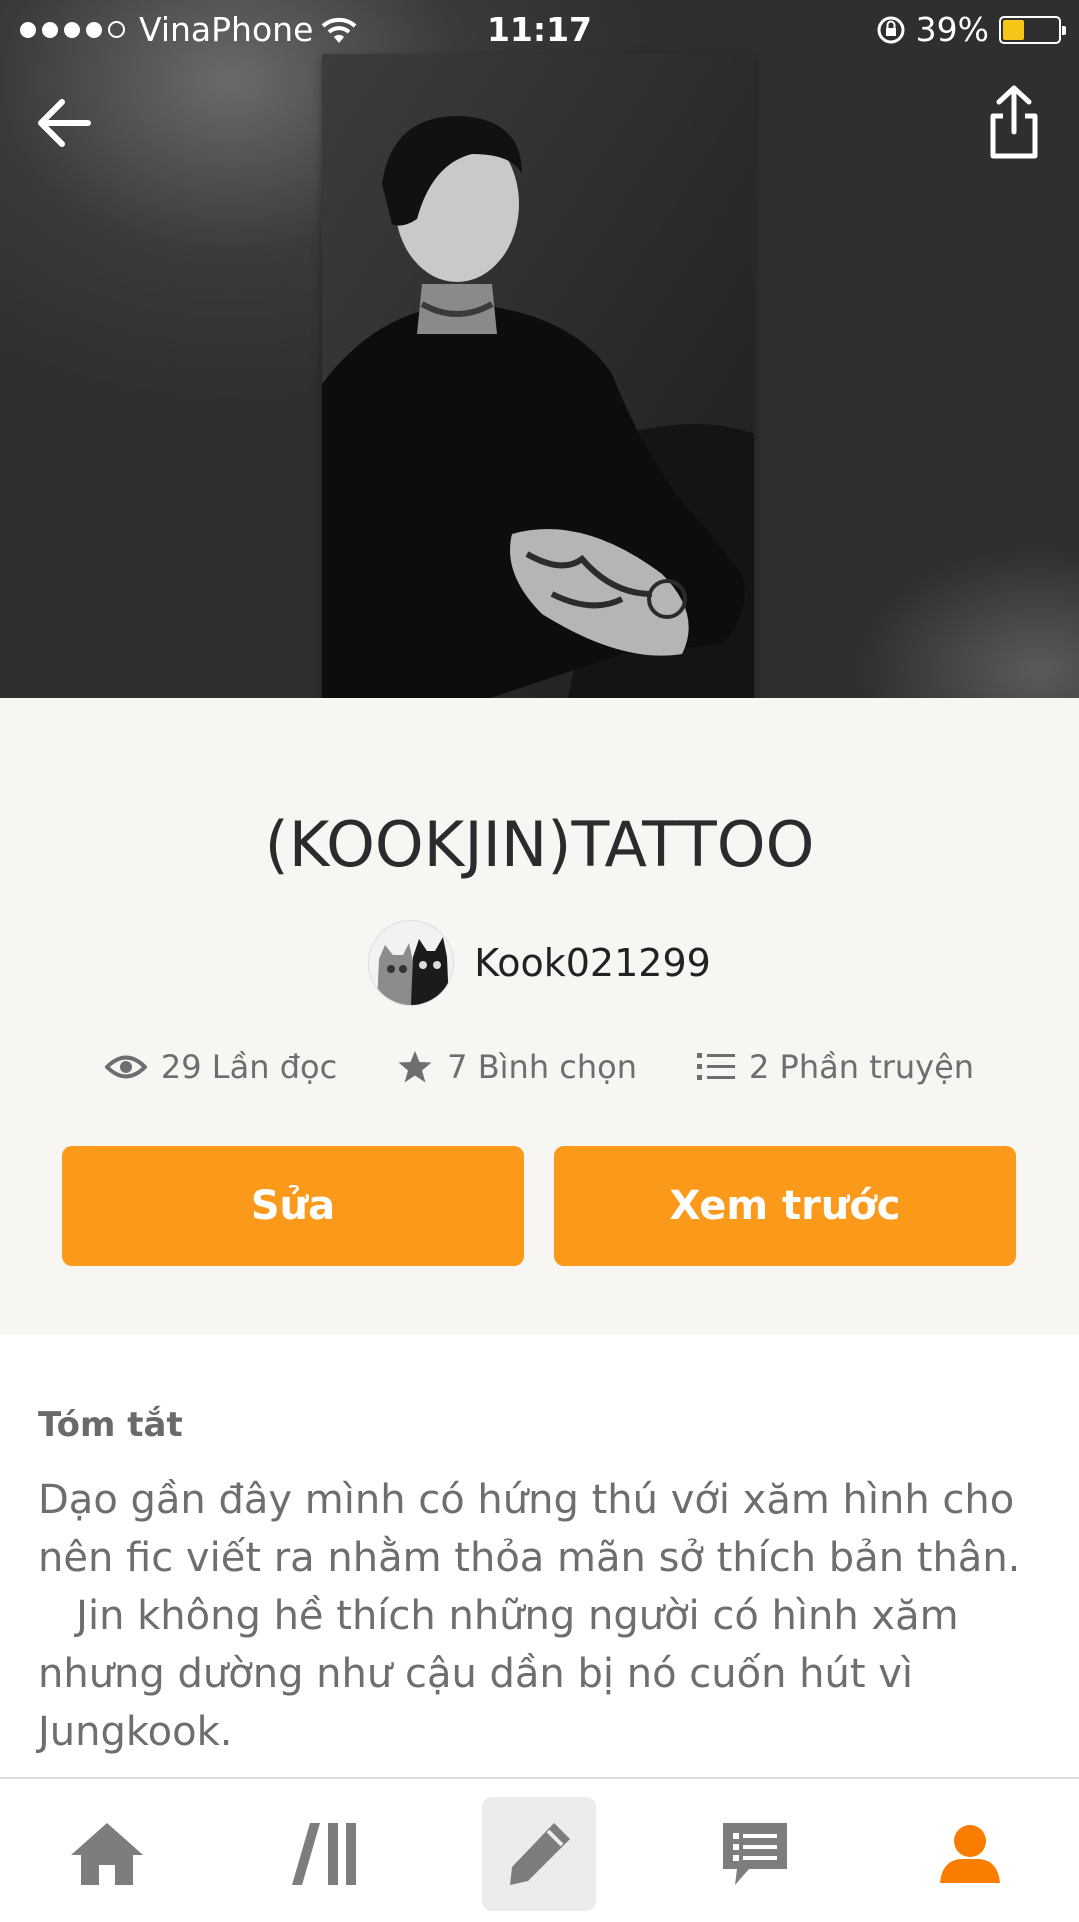 This screenshot has width=1079, height=1922. Describe the element at coordinates (716, 1066) in the screenshot. I see `list-icon` at that location.